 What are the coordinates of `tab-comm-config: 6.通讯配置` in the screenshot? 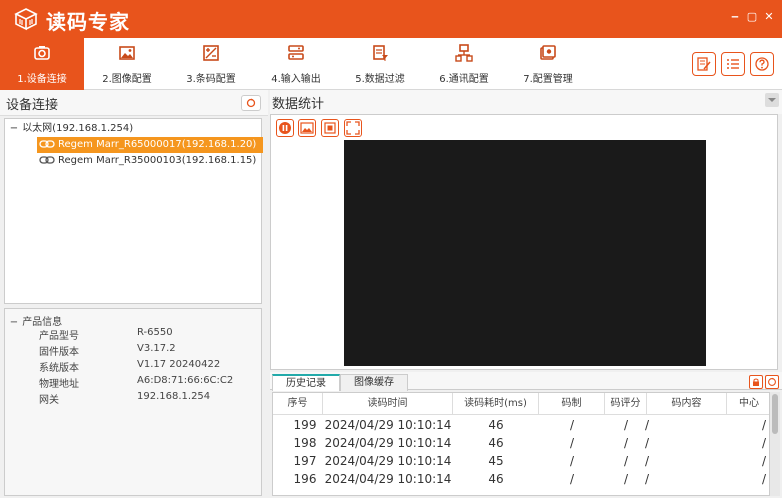 It's located at (464, 64).